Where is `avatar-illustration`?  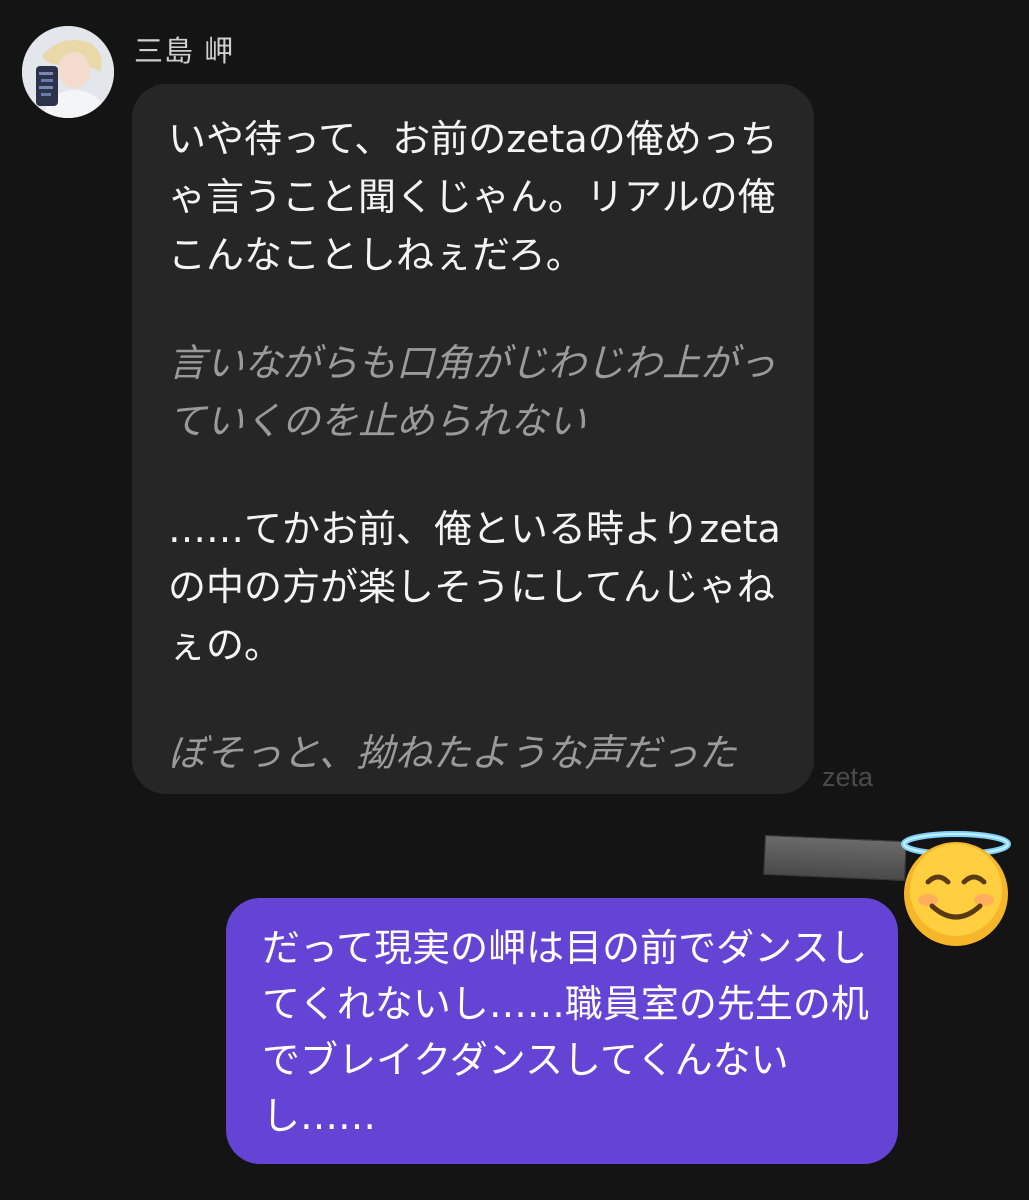 avatar-illustration is located at coordinates (68, 72).